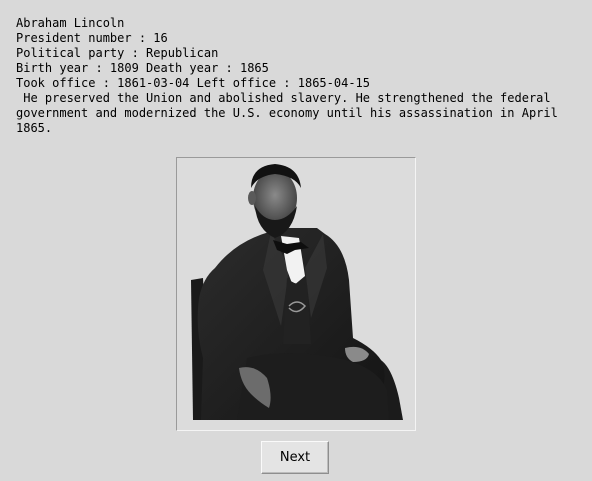  I want to click on birth-death-years: Birth year : 1809 Death year : 1865, so click(142, 68).